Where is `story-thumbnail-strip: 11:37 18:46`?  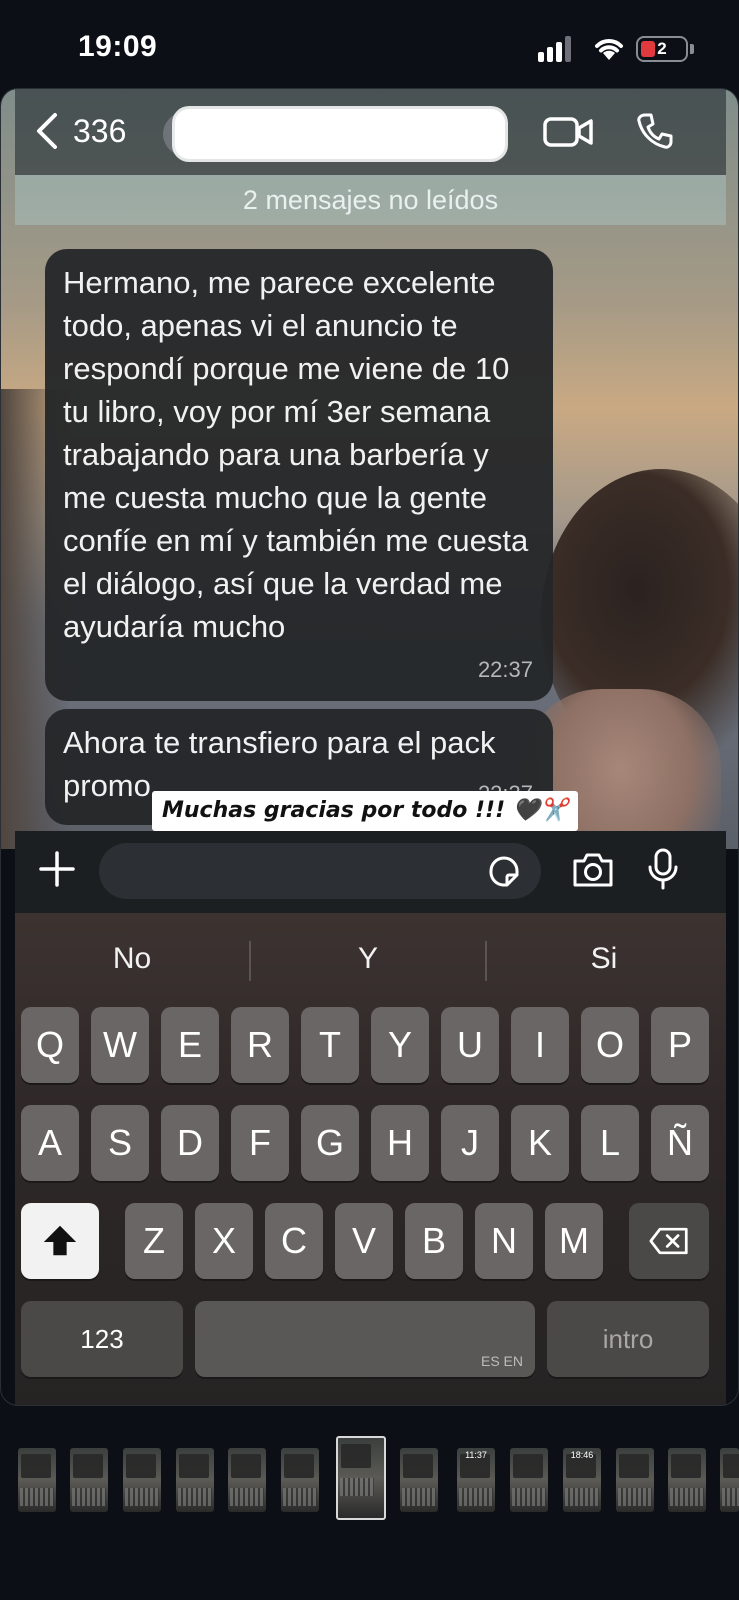
story-thumbnail-strip: 11:37 18:46 is located at coordinates (369, 1466).